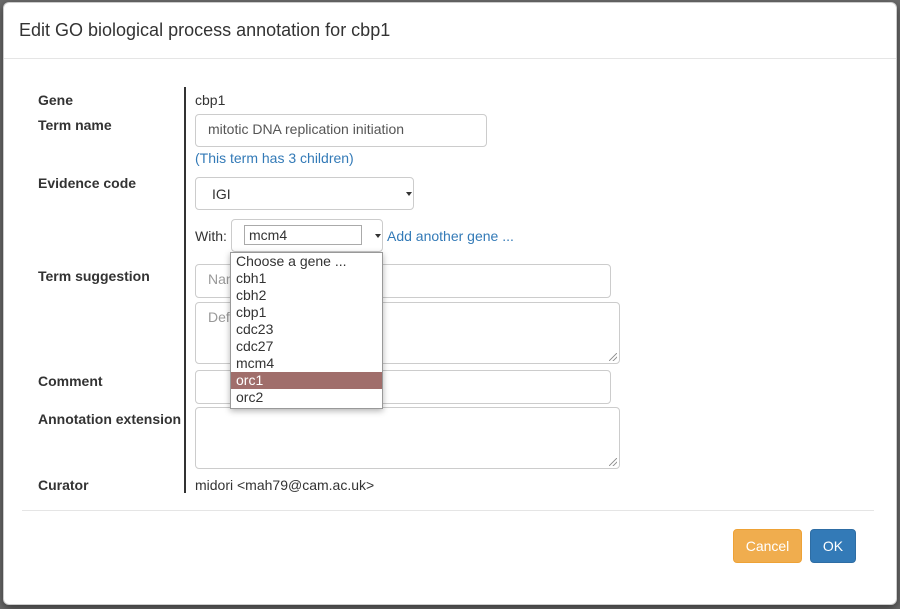  I want to click on dropdown-option-highlighted: orc1, so click(306, 380).